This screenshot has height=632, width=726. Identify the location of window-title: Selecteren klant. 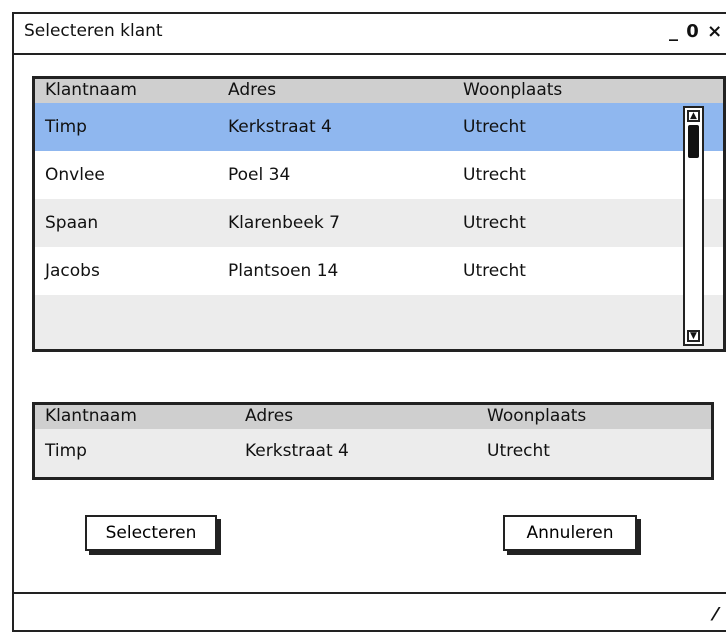
(93, 31).